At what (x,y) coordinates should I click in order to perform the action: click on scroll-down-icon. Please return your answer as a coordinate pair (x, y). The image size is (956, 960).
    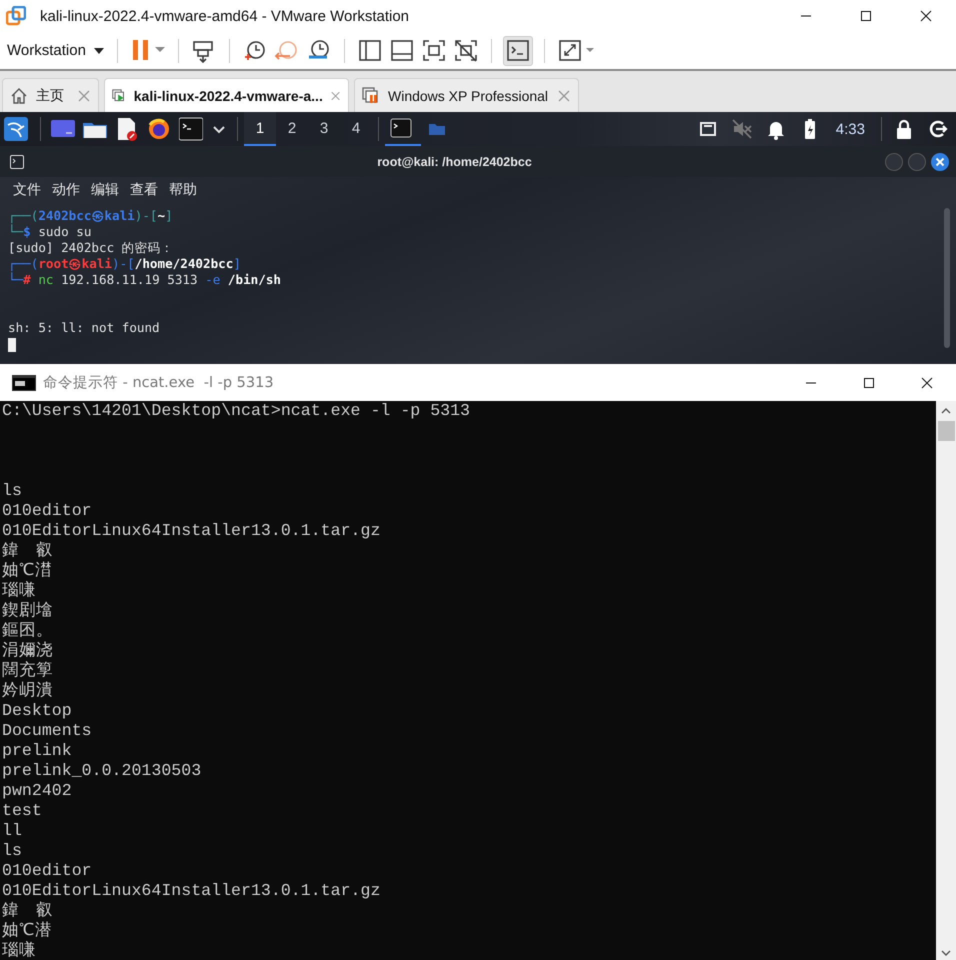
    Looking at the image, I should click on (946, 953).